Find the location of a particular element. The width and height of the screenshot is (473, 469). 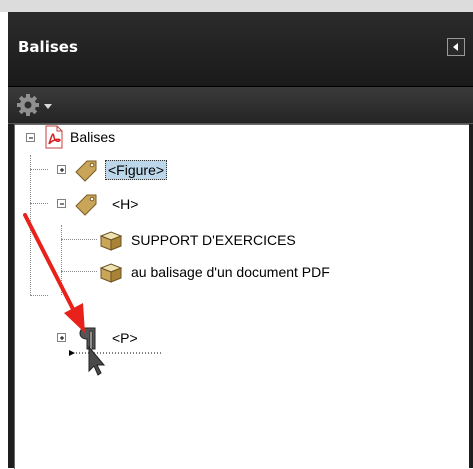

plus-icon is located at coordinates (62, 170).